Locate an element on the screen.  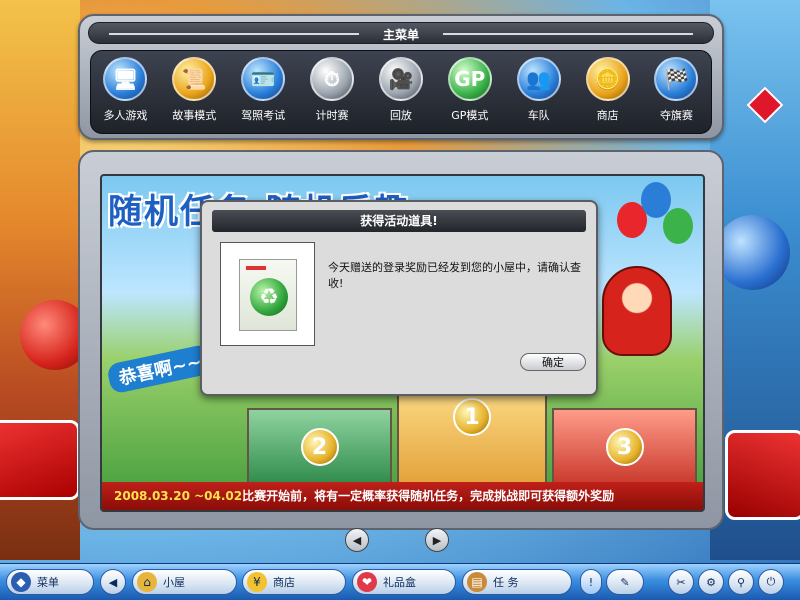
menu-item-capture-flag: 🏁 夺旗赛 is located at coordinates (676, 95).